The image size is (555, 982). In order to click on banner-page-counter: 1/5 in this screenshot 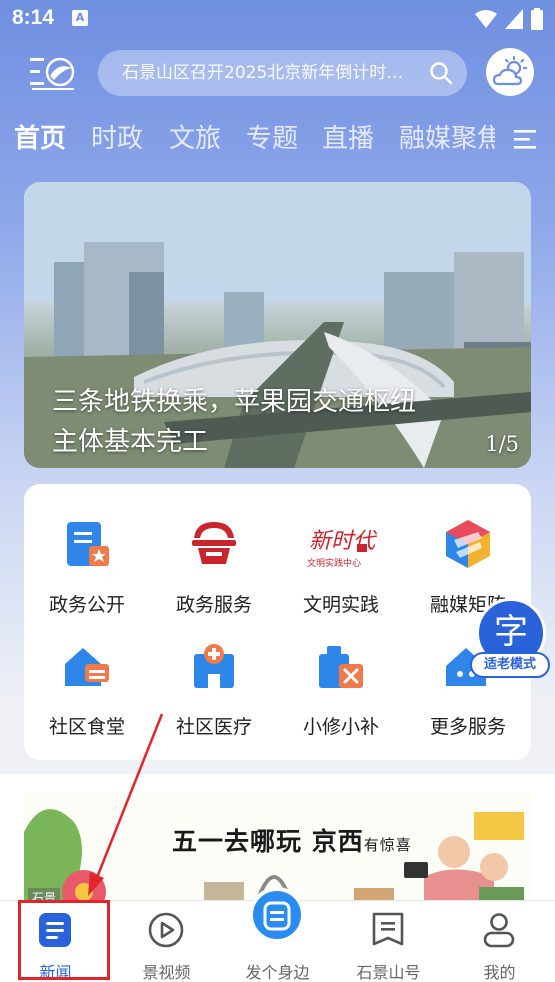, I will do `click(502, 444)`.